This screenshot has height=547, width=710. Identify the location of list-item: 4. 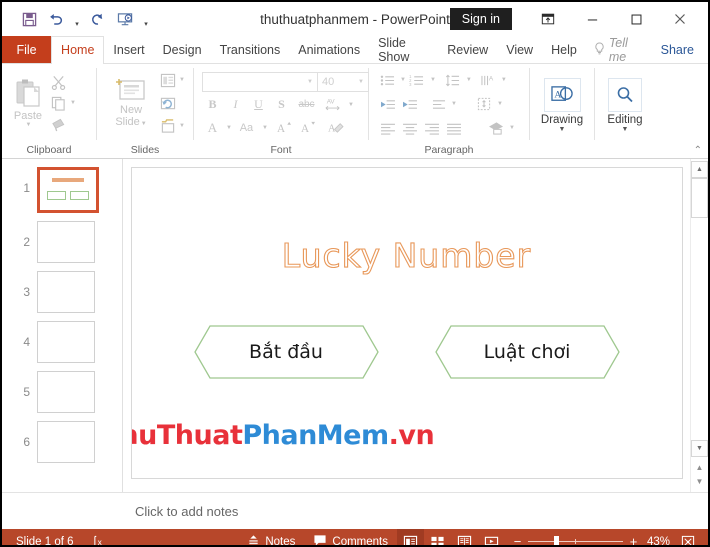
(62, 342).